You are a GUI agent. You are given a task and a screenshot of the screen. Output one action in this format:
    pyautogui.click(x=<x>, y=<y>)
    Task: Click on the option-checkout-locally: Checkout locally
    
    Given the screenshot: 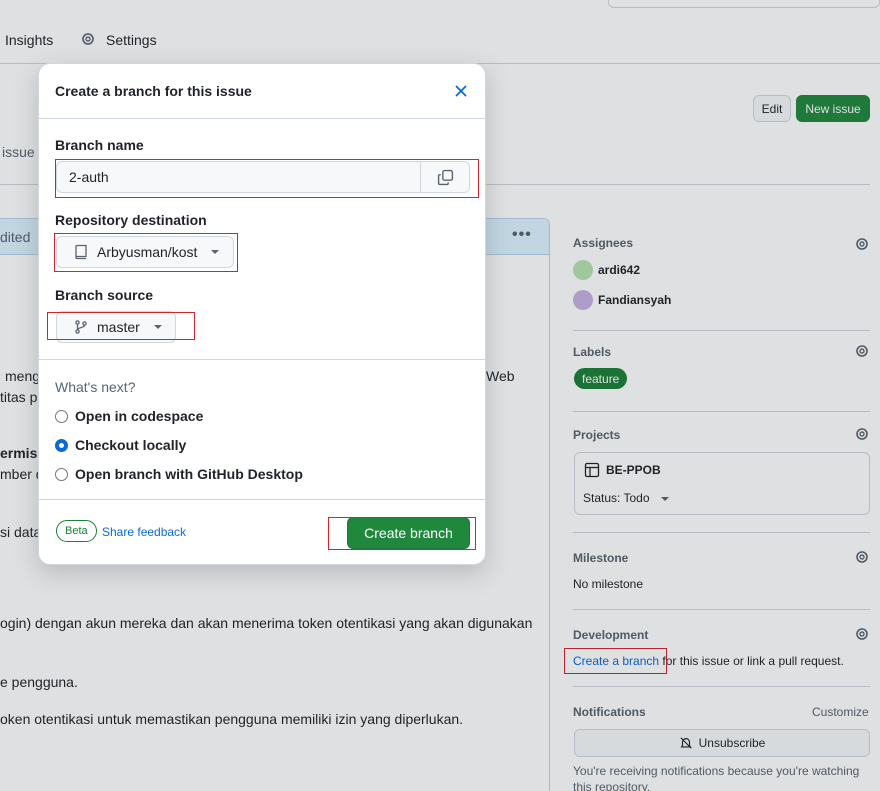 What is the action you would take?
    pyautogui.click(x=120, y=445)
    